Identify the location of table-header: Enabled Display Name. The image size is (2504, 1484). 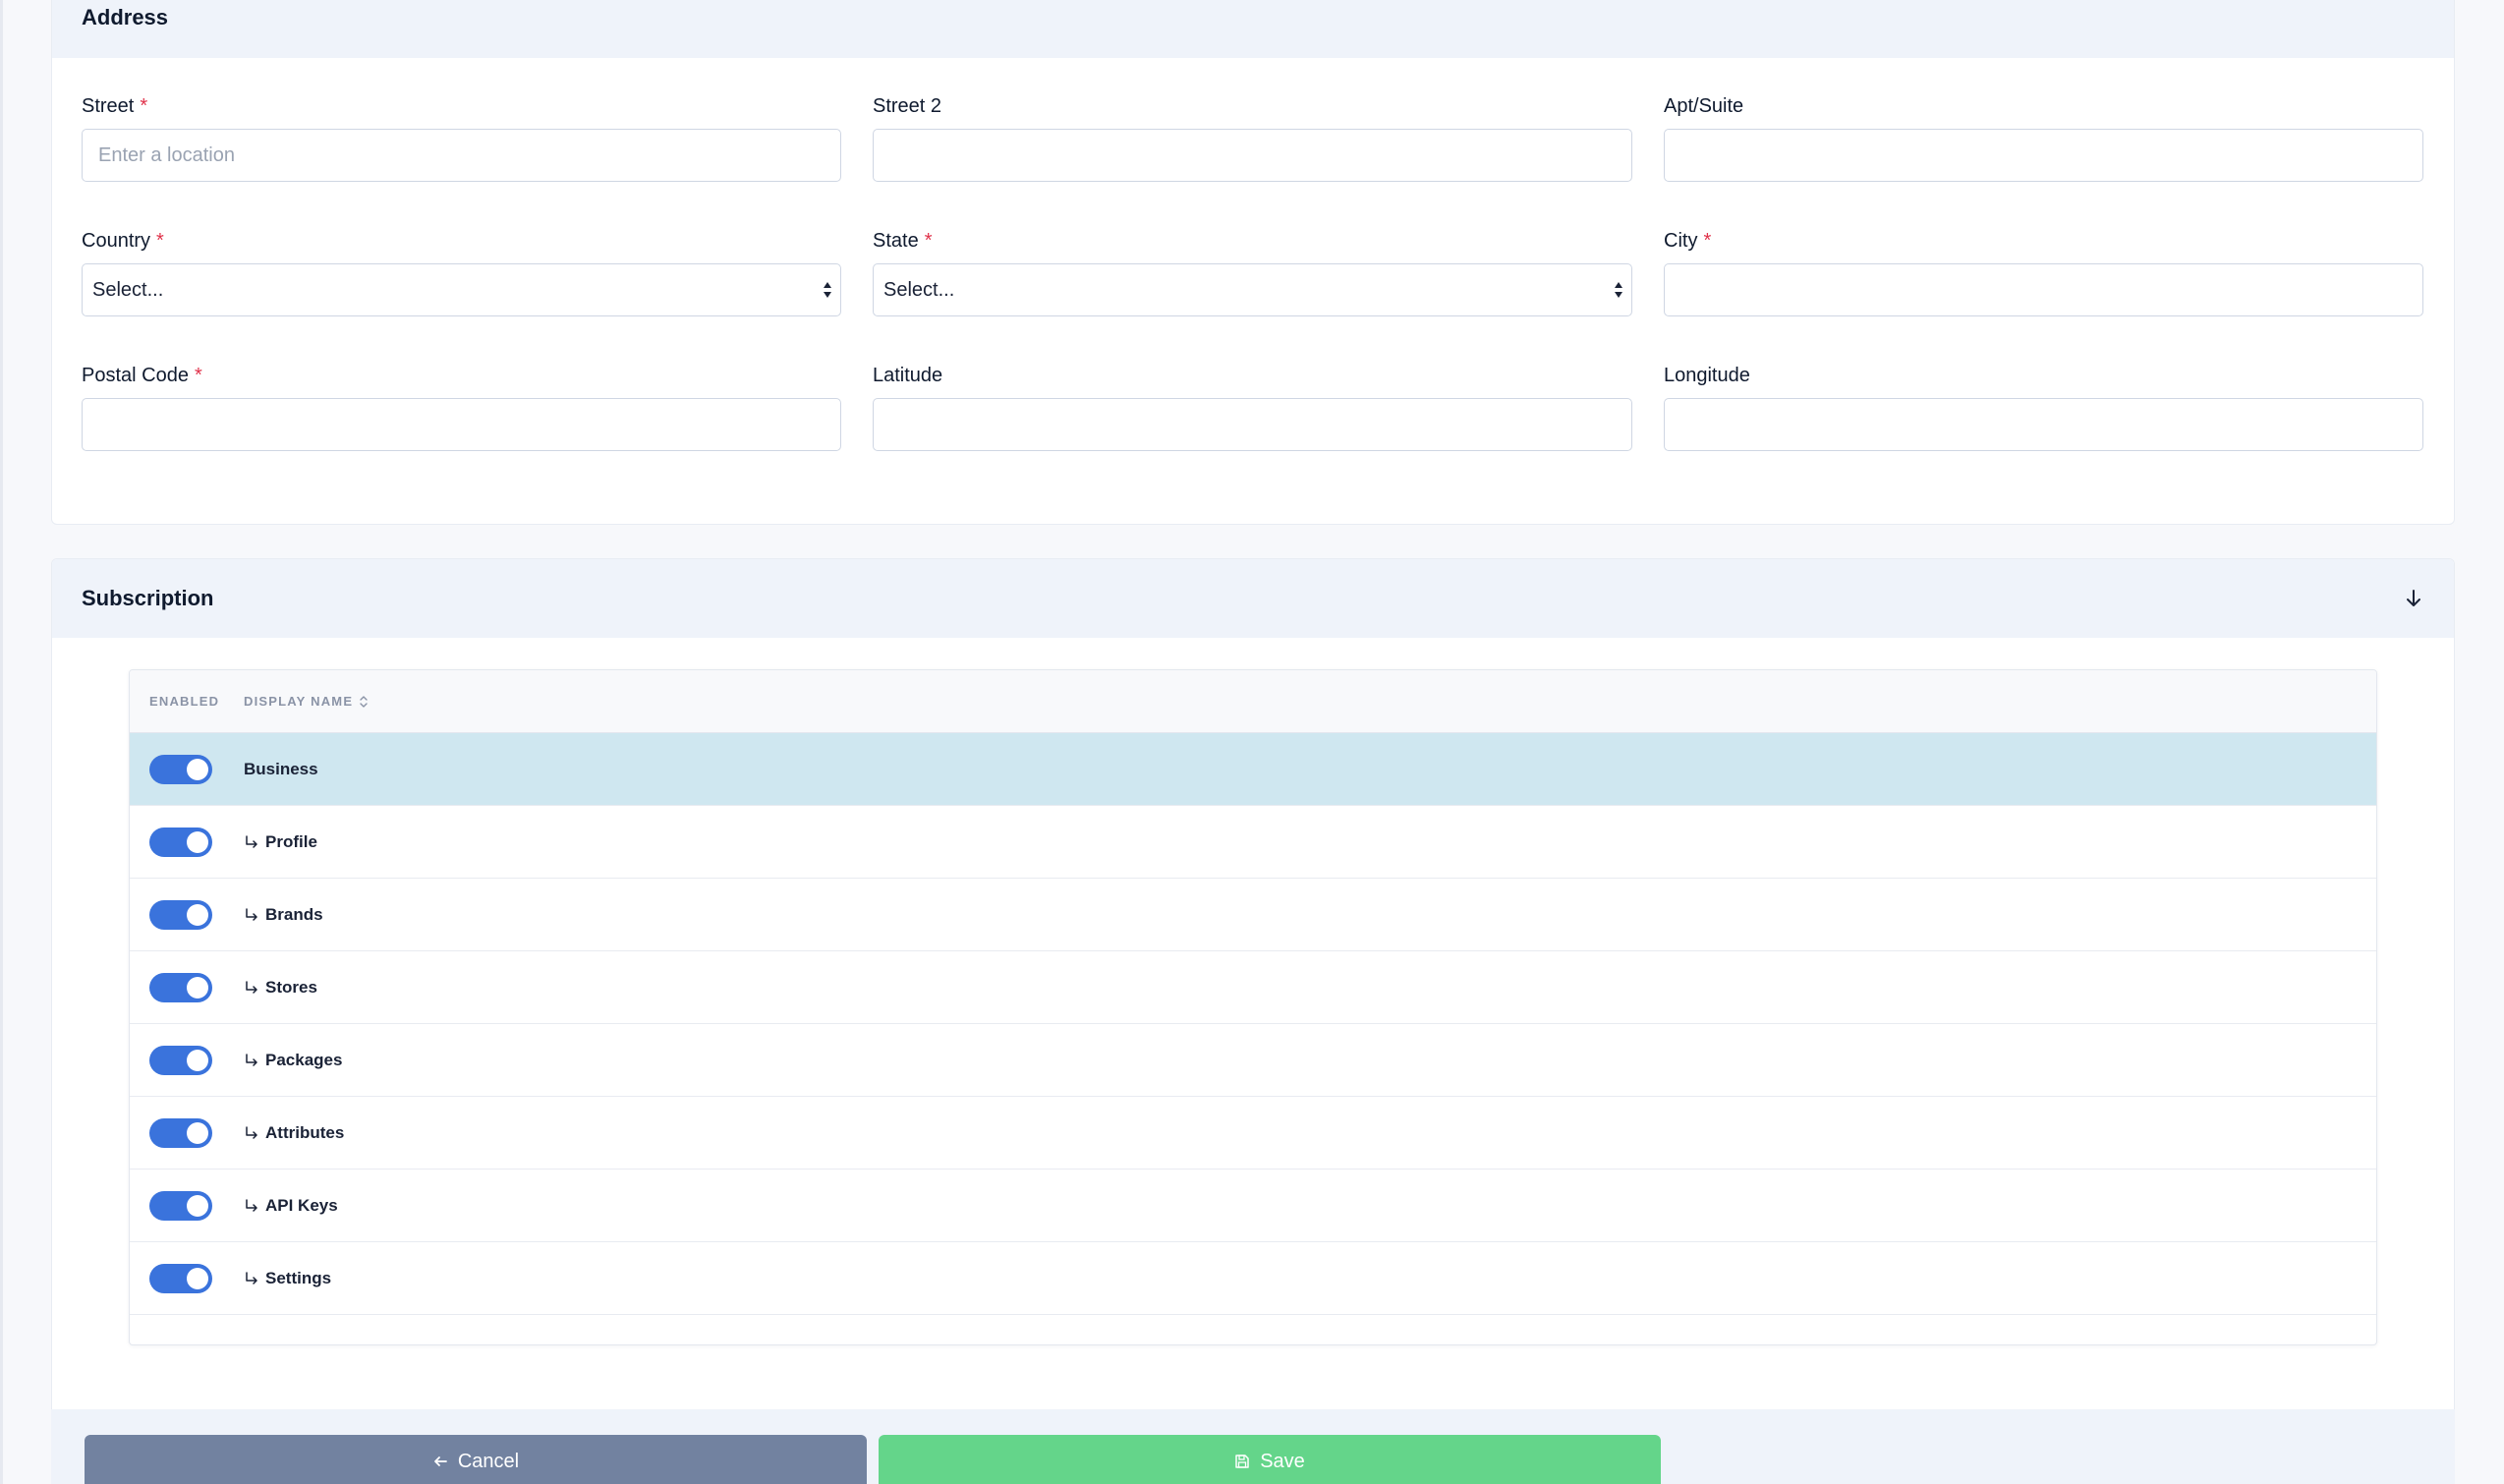
(1253, 701).